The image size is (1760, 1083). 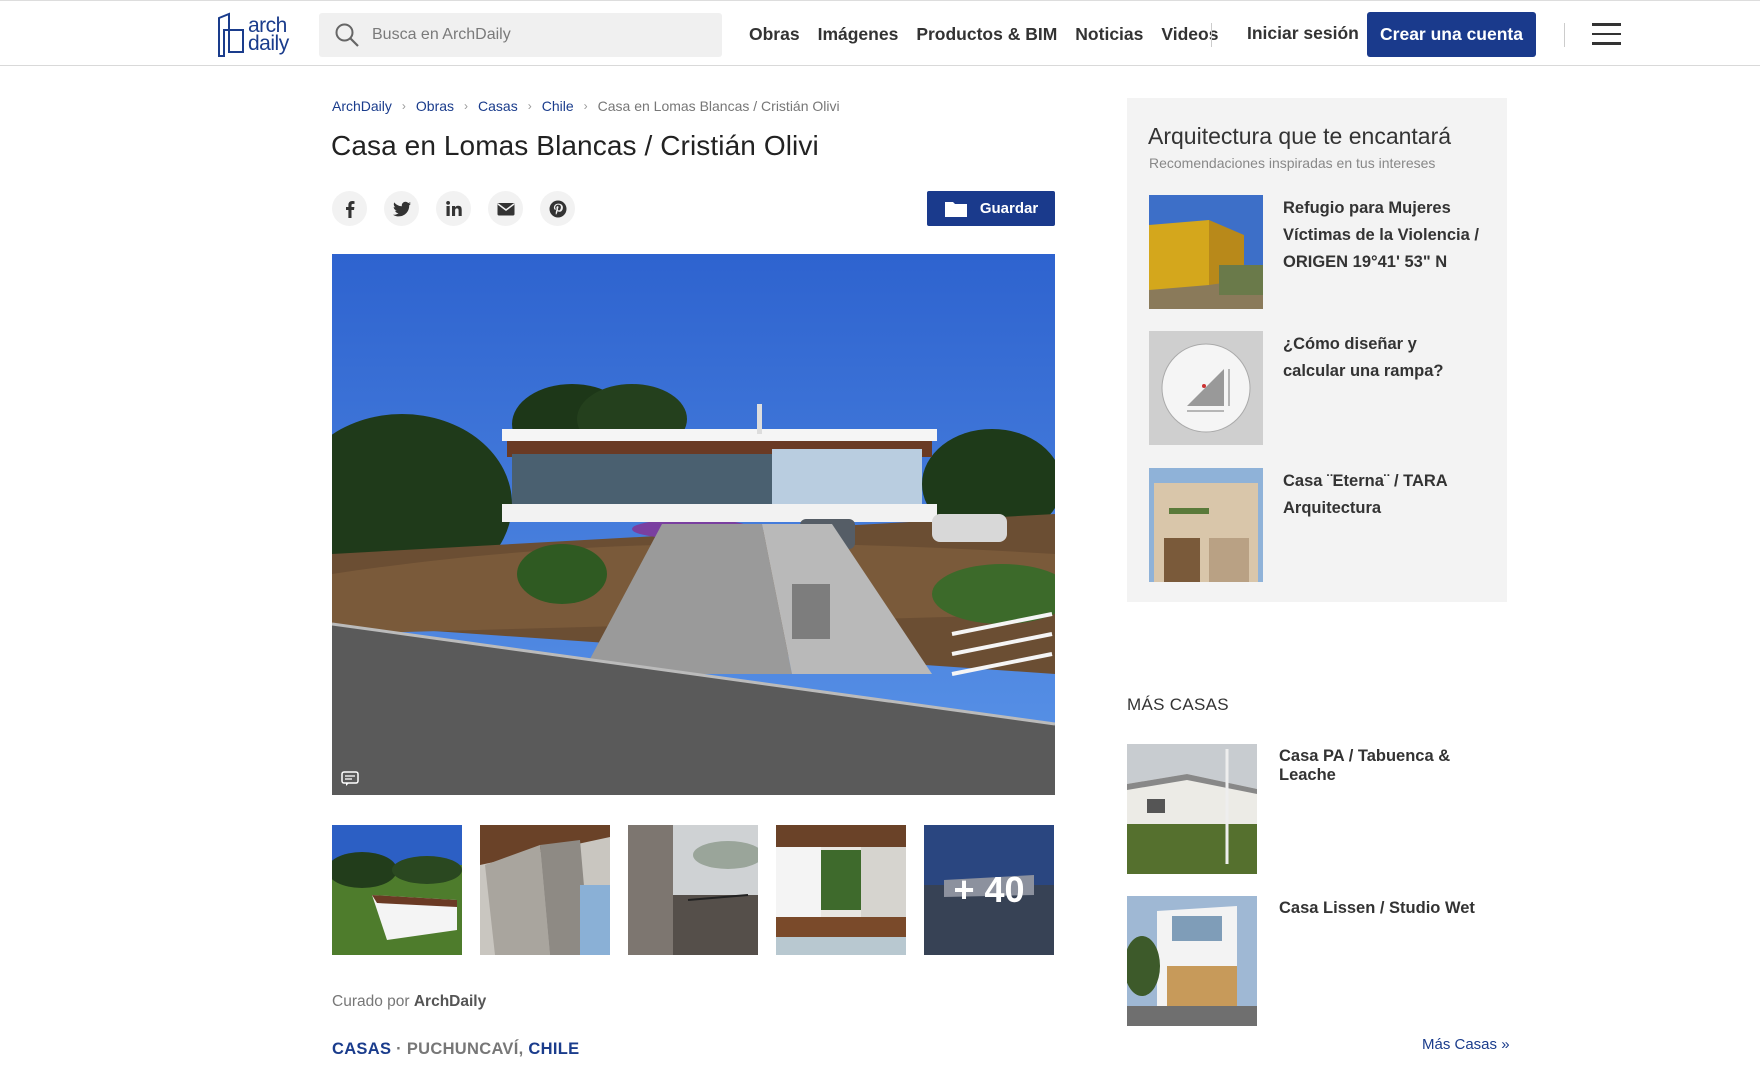 What do you see at coordinates (1377, 908) in the screenshot?
I see `more-house-title: Casa Lissen / Studio Wet` at bounding box center [1377, 908].